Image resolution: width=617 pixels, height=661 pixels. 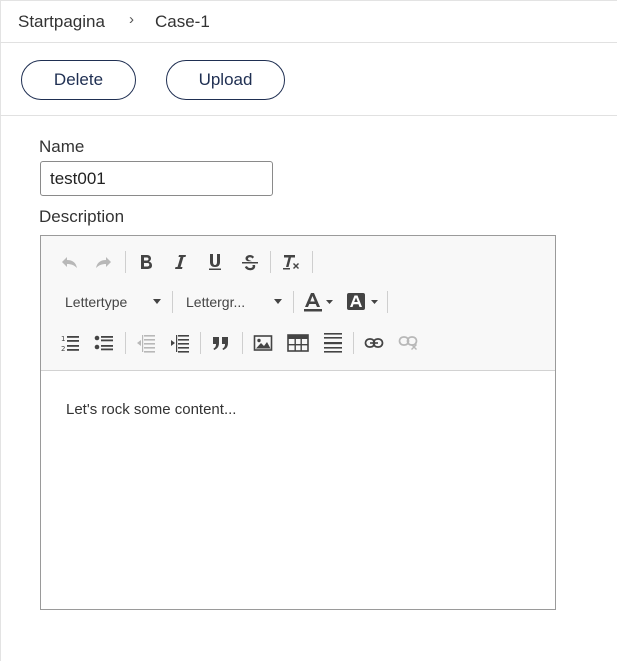 I want to click on clear-format-icon, so click(x=291, y=262).